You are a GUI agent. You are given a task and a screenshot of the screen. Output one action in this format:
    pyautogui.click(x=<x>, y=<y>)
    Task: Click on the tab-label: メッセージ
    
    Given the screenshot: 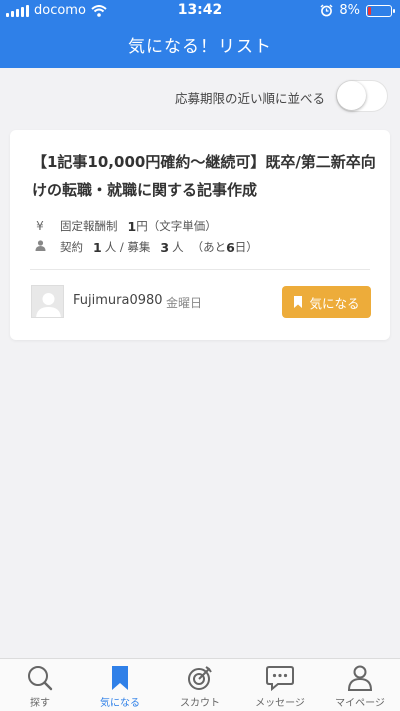 What is the action you would take?
    pyautogui.click(x=280, y=703)
    